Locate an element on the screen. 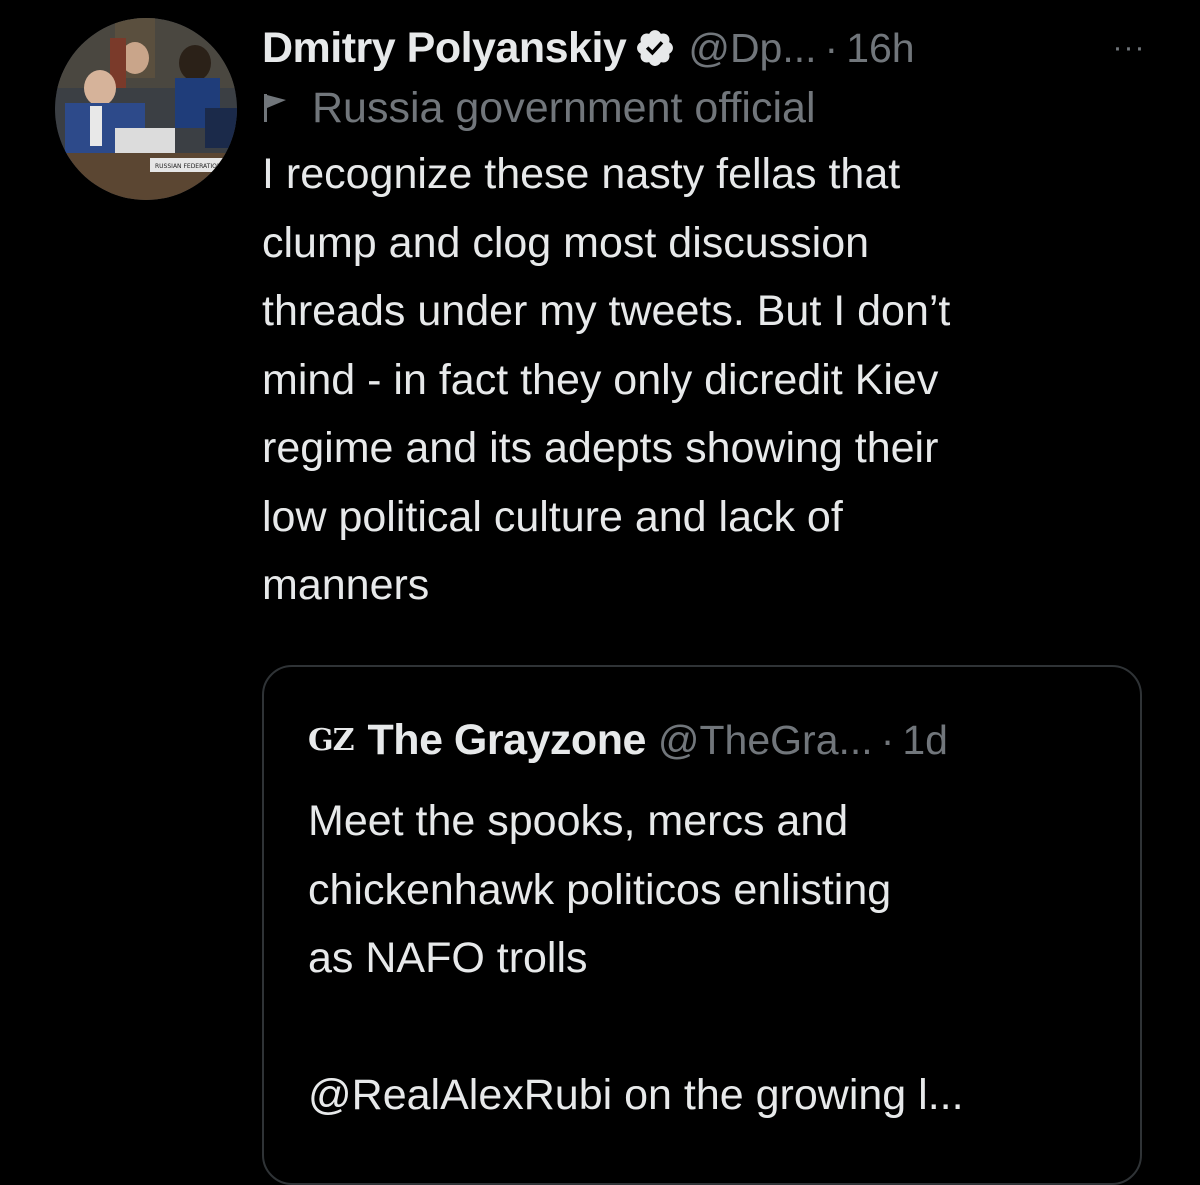 Image resolution: width=1200 pixels, height=1185 pixels. avatar: RUSSIAN FEDERATION is located at coordinates (146, 109).